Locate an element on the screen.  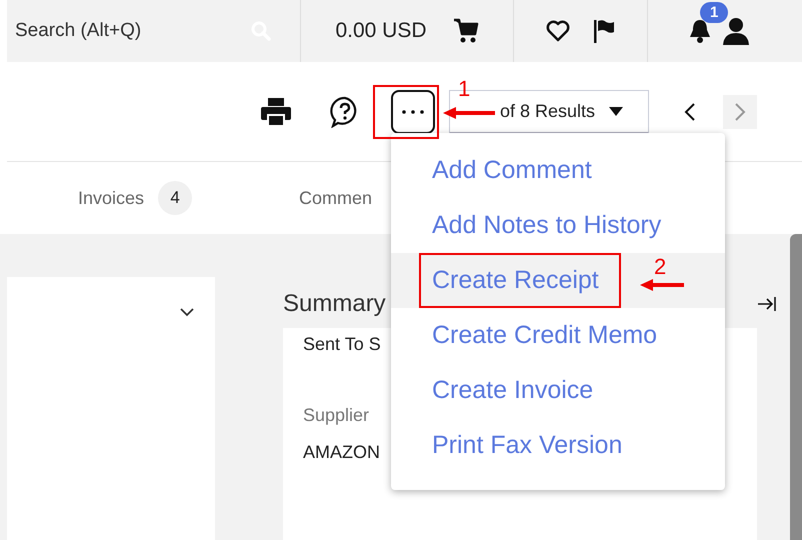
ellipsis-icon is located at coordinates (413, 111).